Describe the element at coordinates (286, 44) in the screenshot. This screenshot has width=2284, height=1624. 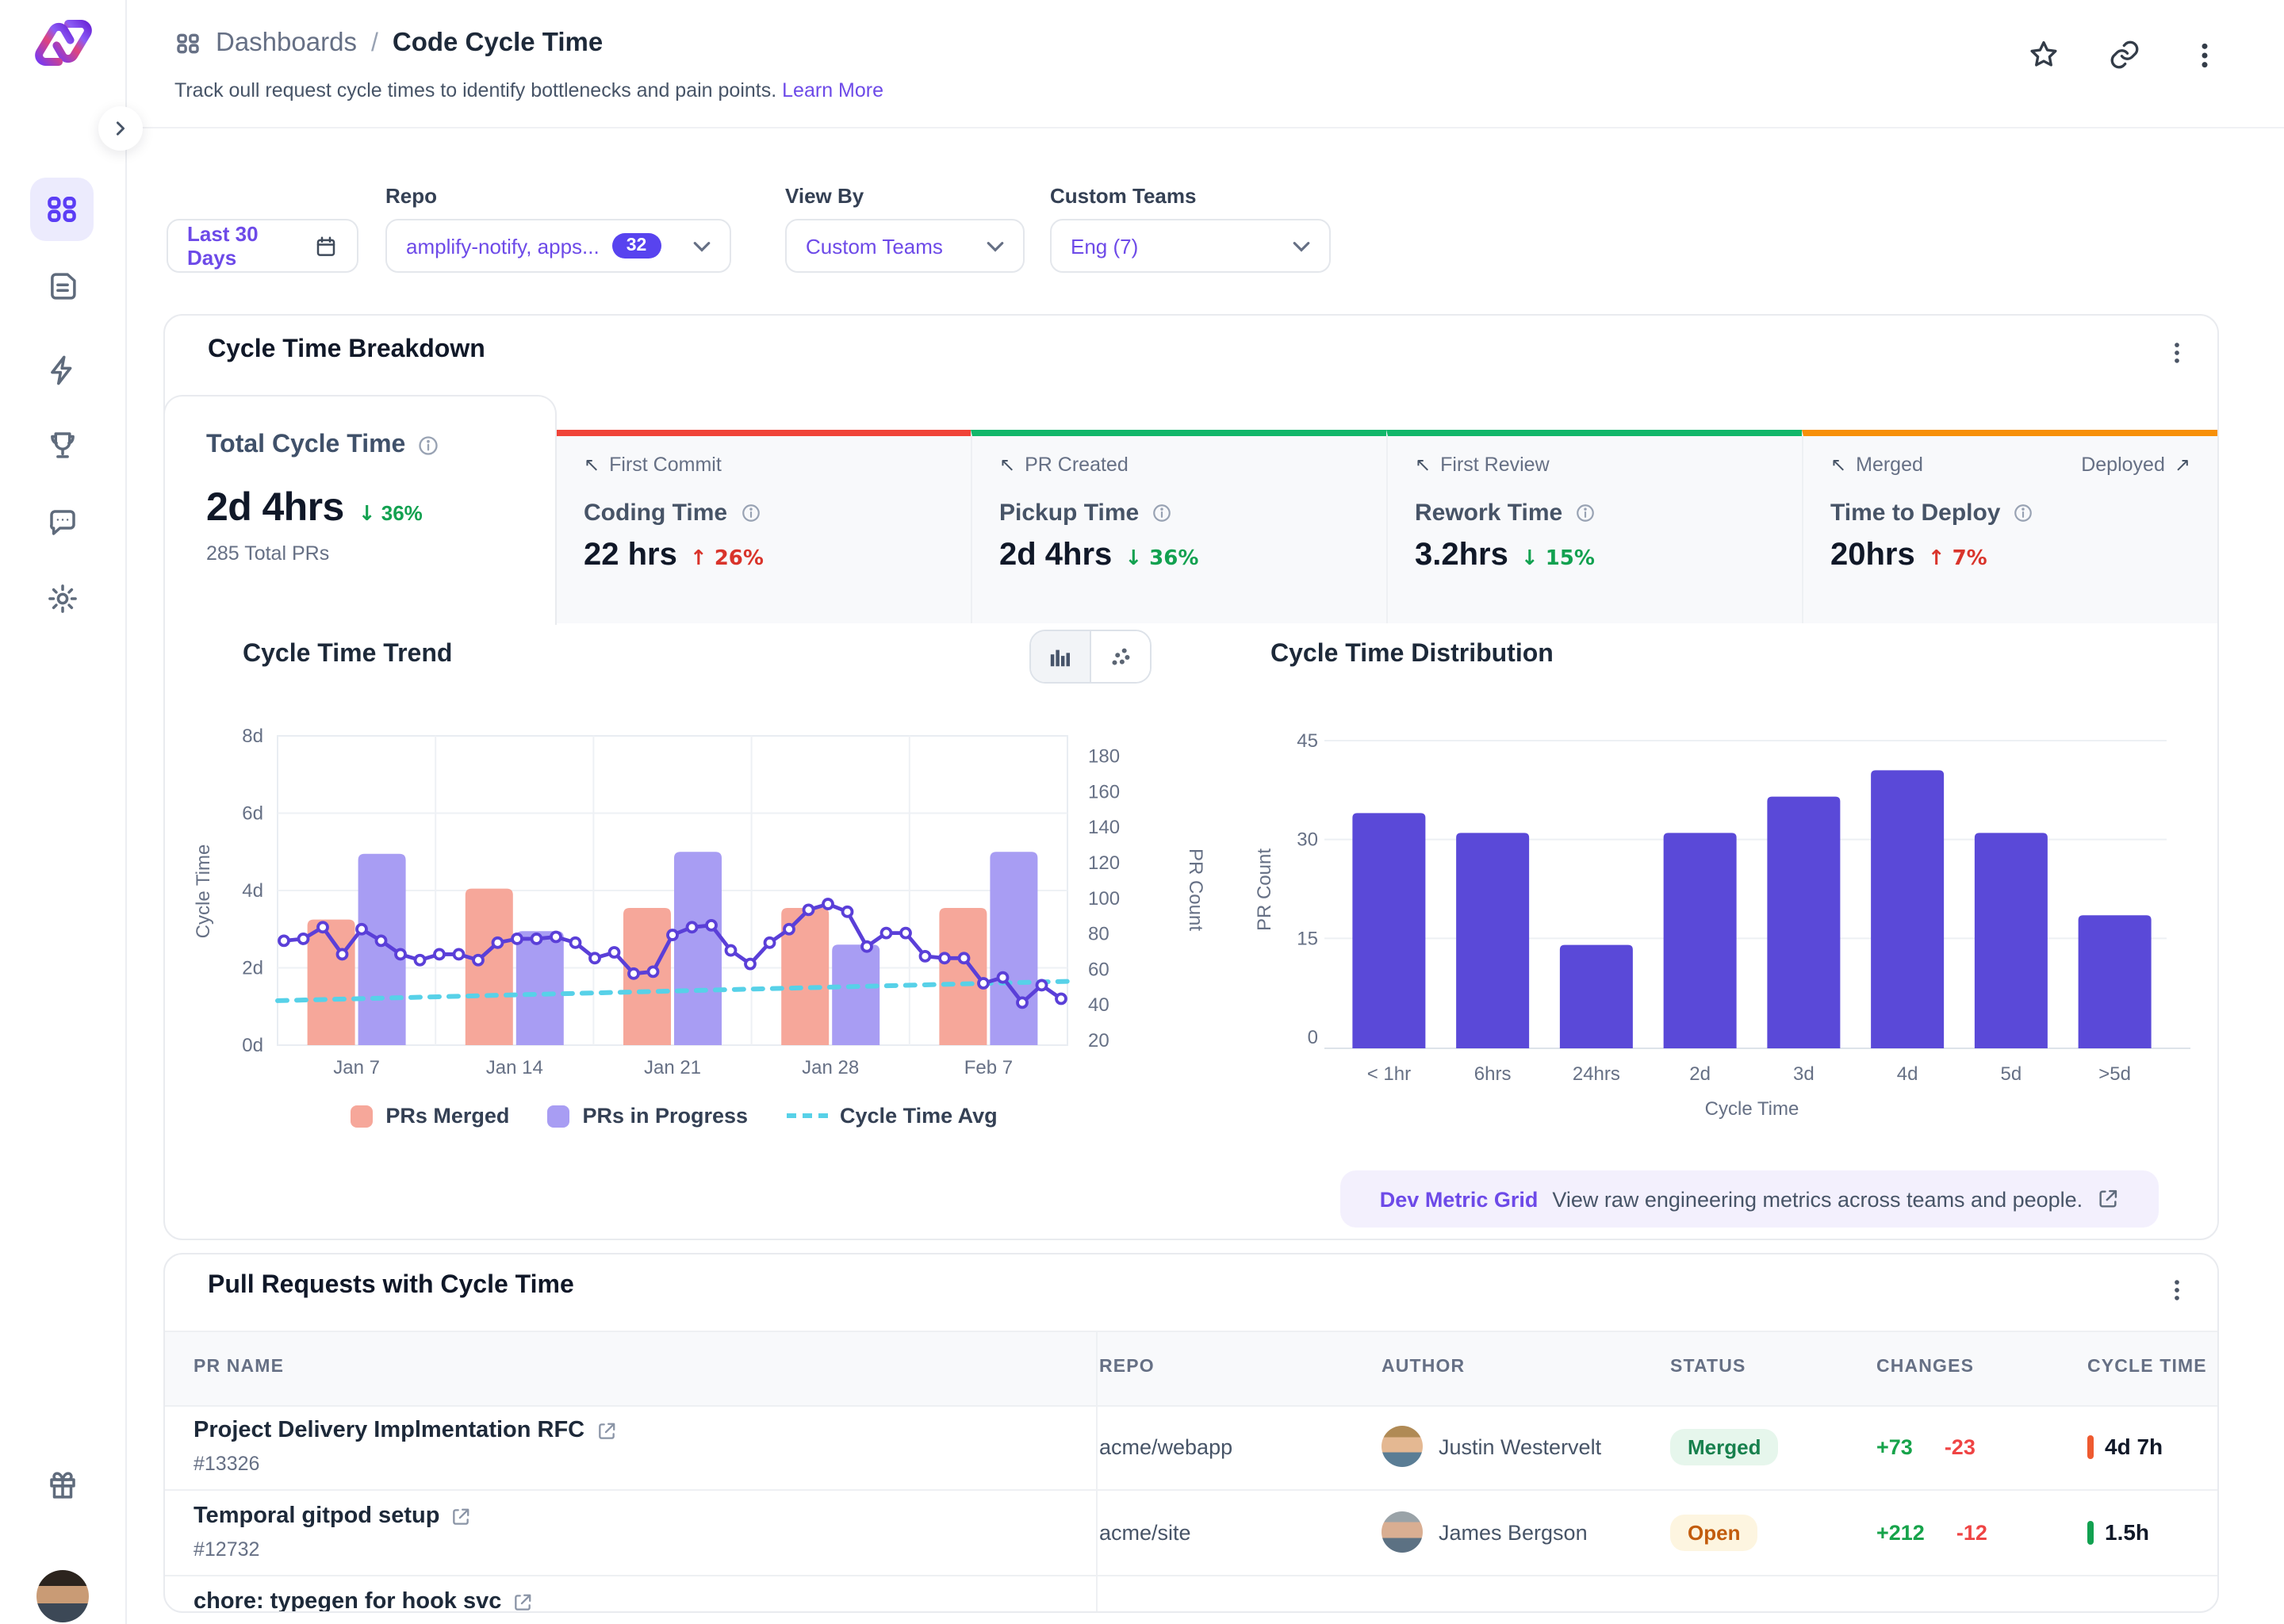
I see `breadcrumb-dashboards: Dashboards` at that location.